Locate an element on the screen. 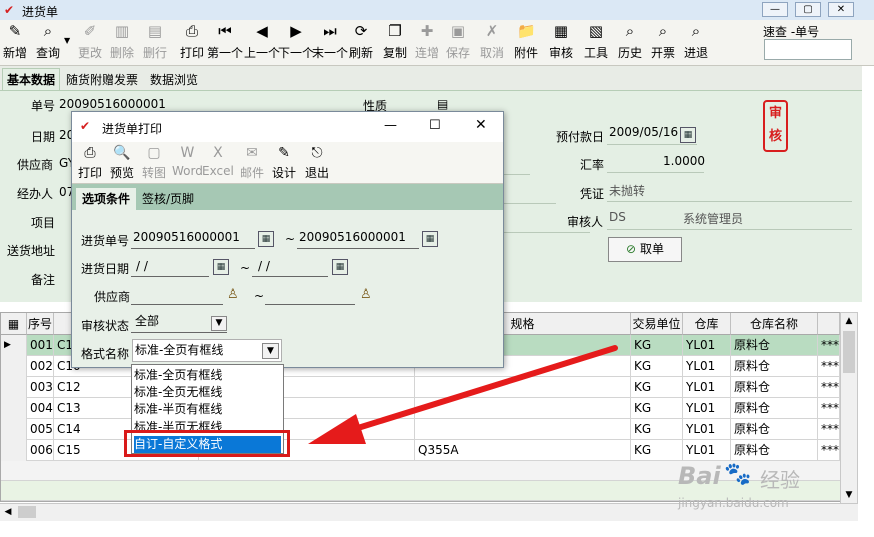  dlg-date-from: / / is located at coordinates (142, 266).